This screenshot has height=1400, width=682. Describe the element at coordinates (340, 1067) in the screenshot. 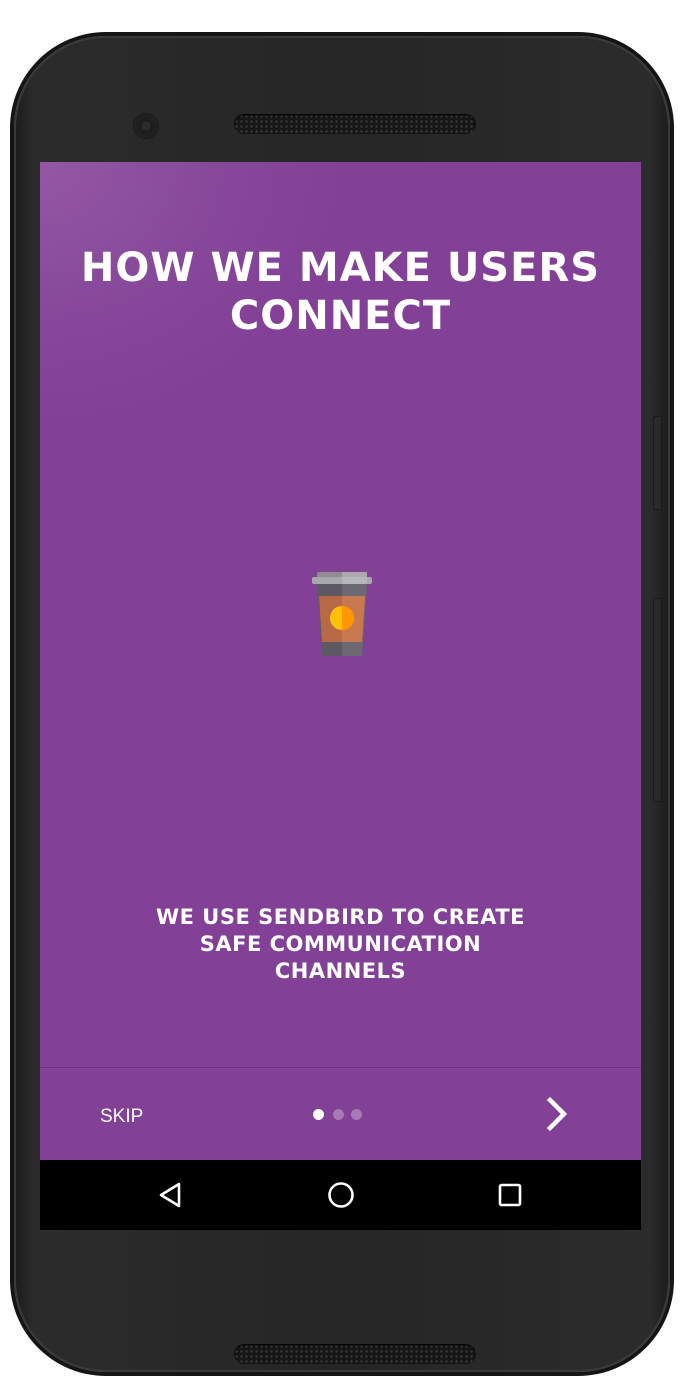

I see `footer-divider` at that location.